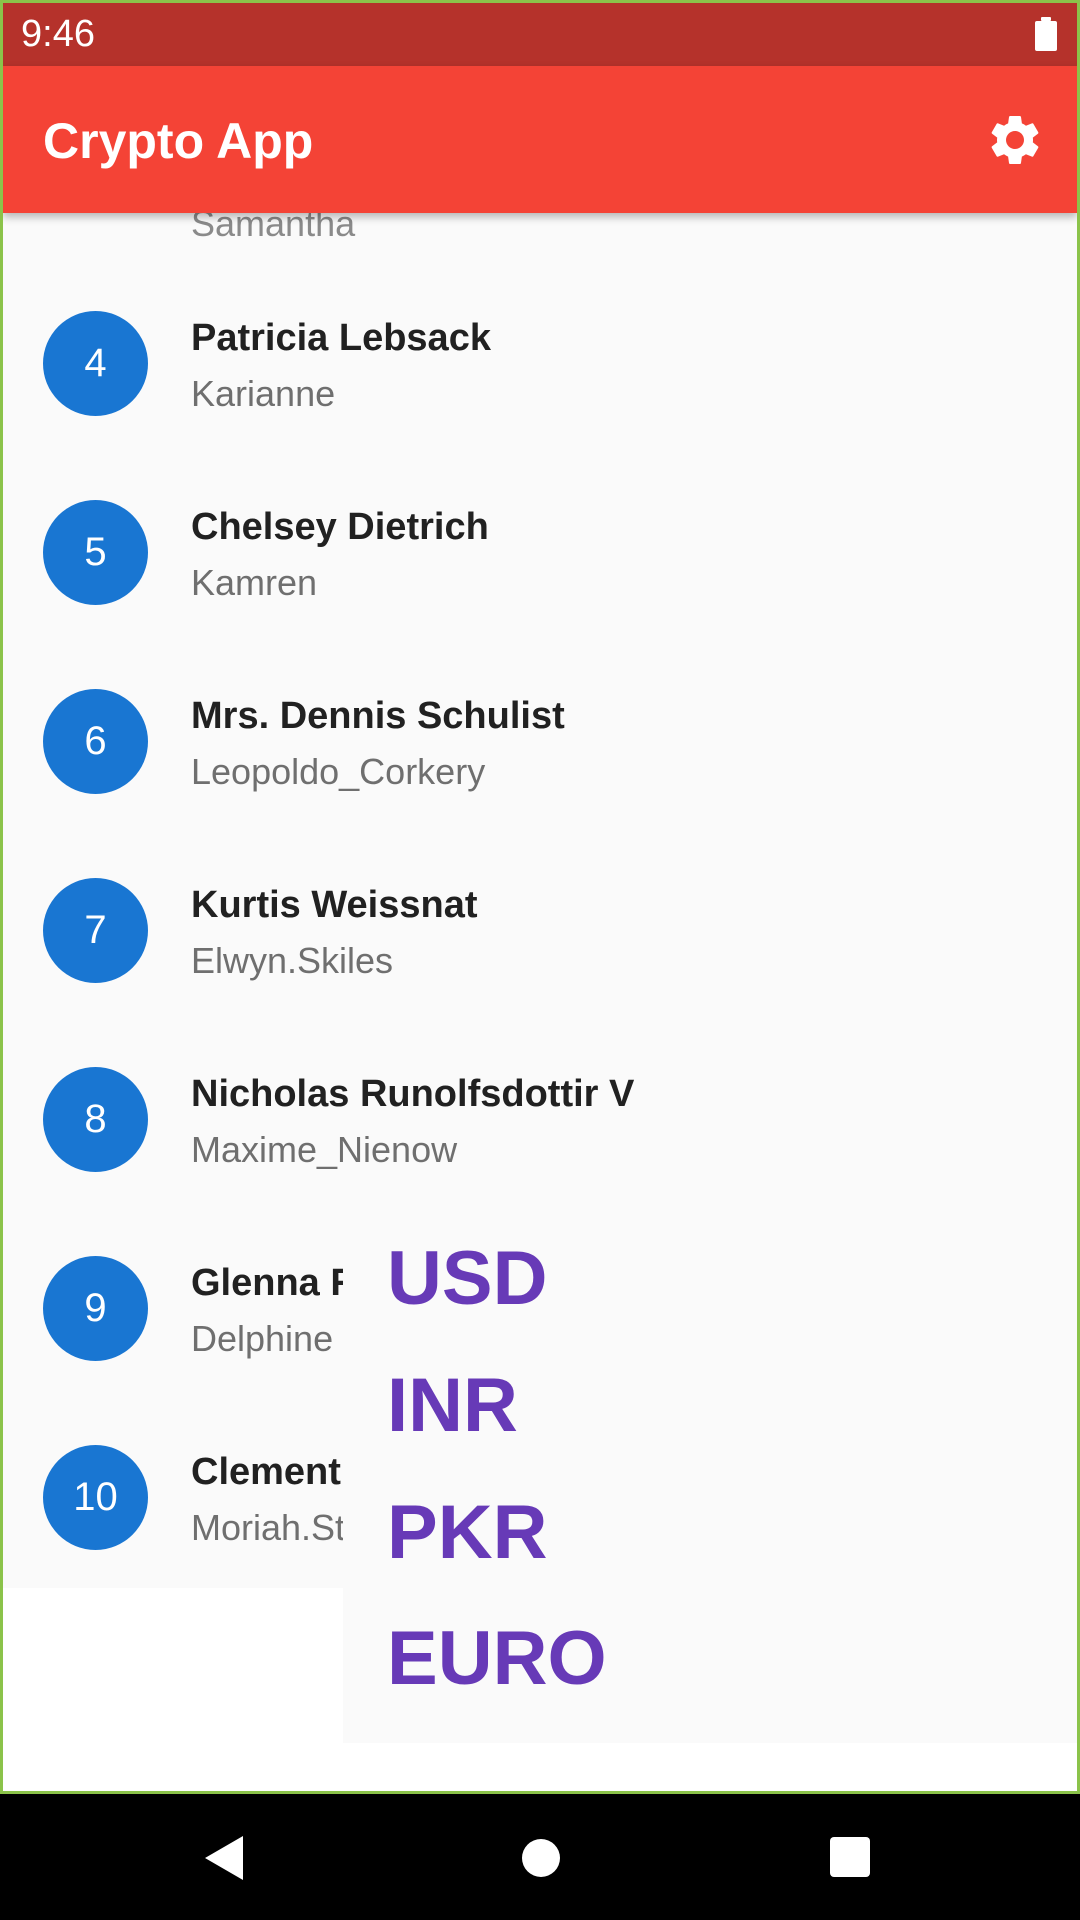 The width and height of the screenshot is (1080, 1920). What do you see at coordinates (334, 905) in the screenshot?
I see `item-title: Kurtis Weissnat` at bounding box center [334, 905].